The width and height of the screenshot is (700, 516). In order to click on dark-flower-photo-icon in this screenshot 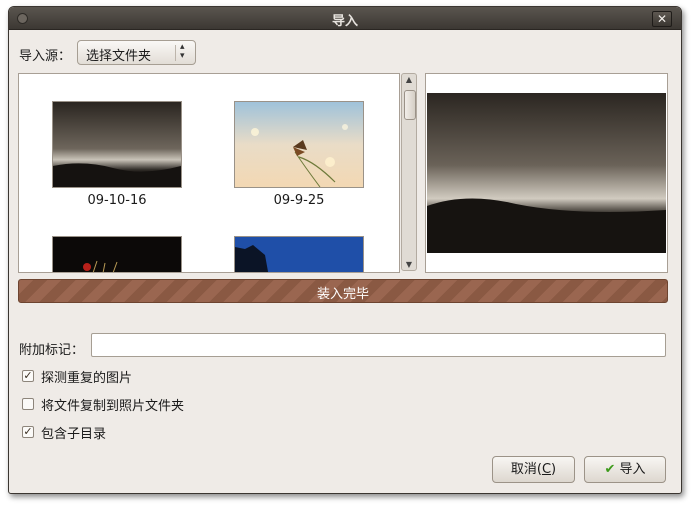, I will do `click(117, 254)`.